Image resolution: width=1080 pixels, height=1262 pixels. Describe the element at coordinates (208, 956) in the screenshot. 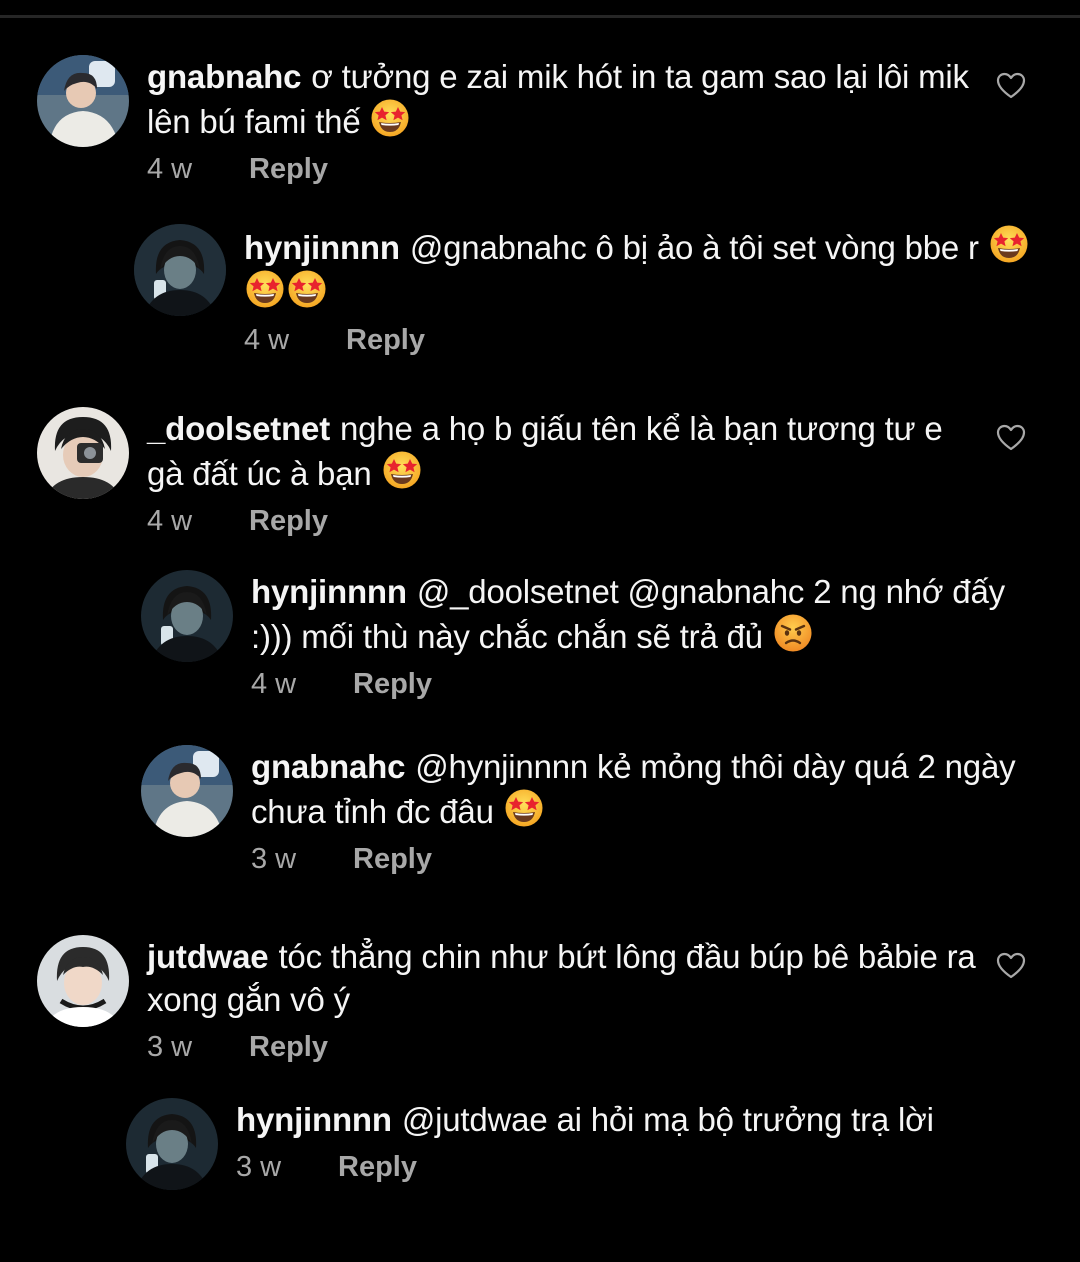

I see `comment-username: jutdwae` at that location.